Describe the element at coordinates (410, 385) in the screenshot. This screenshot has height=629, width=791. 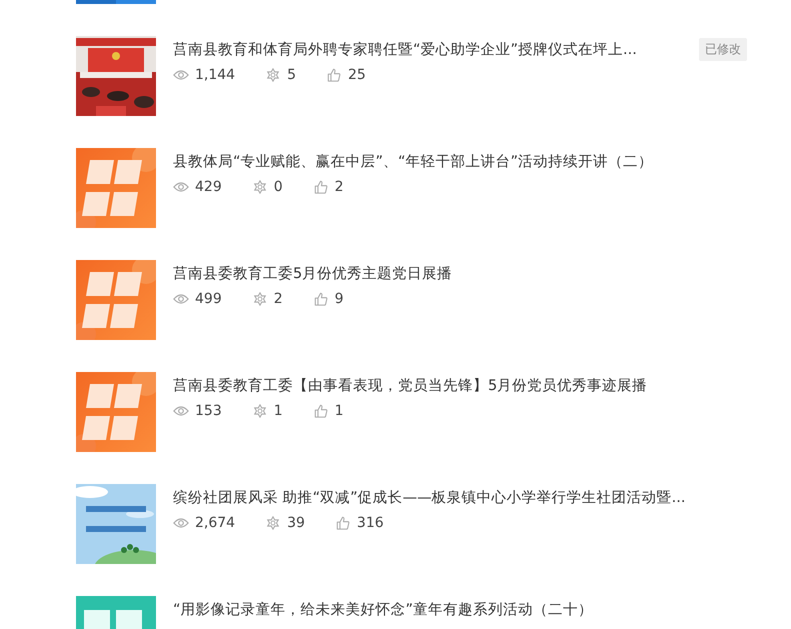
I see `article-title: 莒南县委教育工委【由事看表现，党员当先锋】5月份党员优秀事迹展播` at that location.